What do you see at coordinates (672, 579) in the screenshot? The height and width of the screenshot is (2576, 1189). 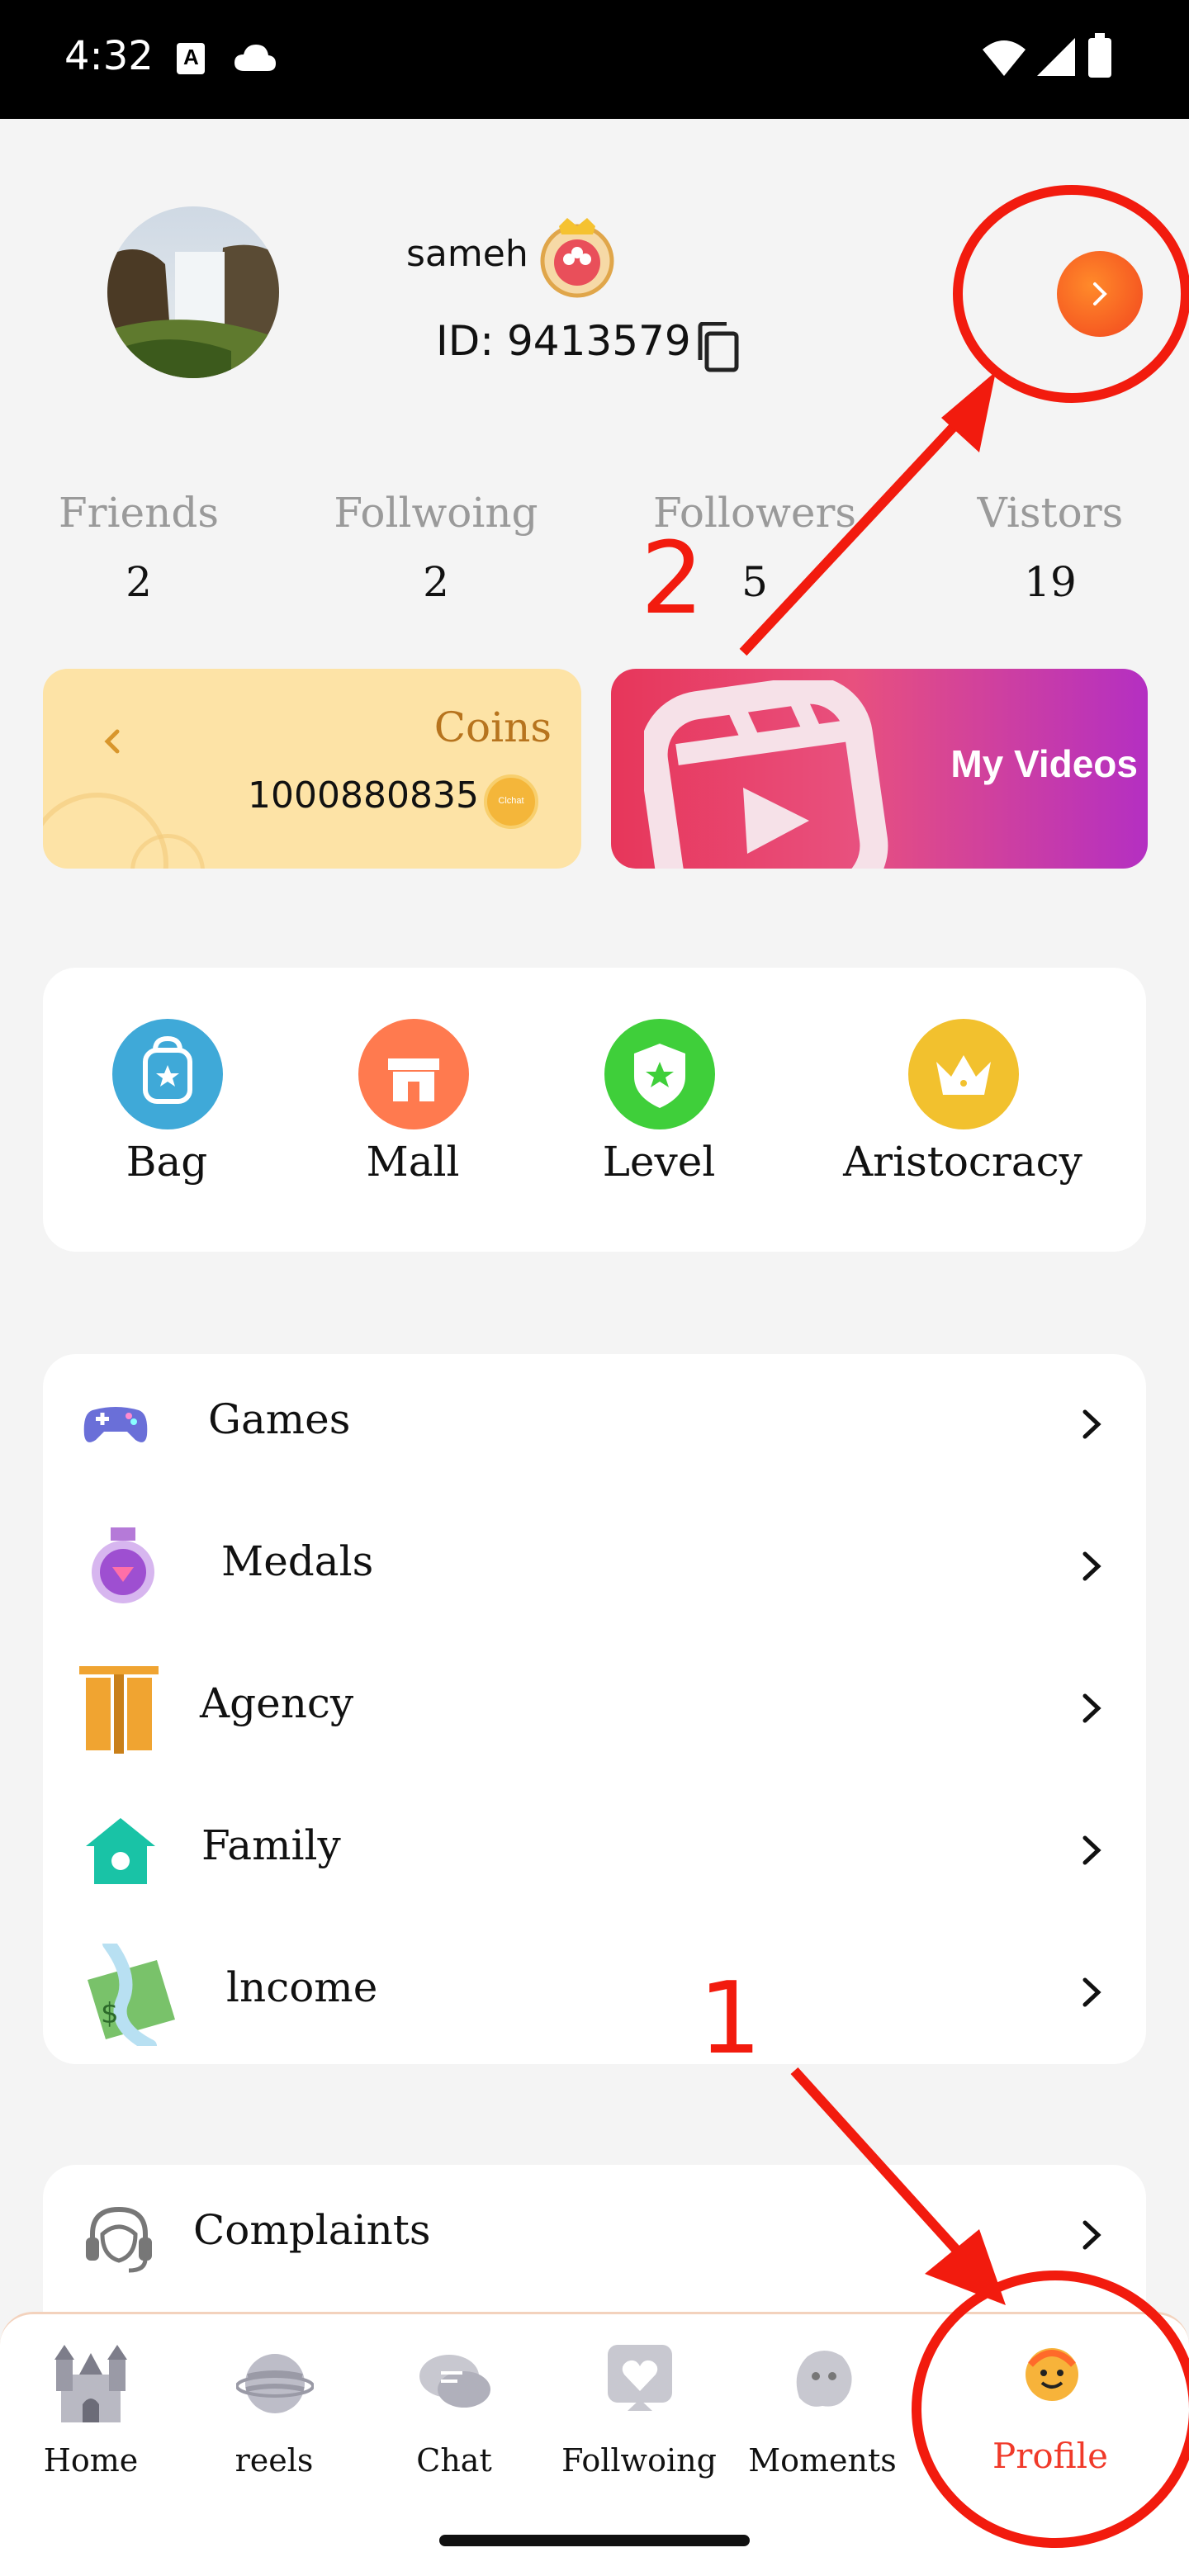 I see `annotation-number-2: 2` at bounding box center [672, 579].